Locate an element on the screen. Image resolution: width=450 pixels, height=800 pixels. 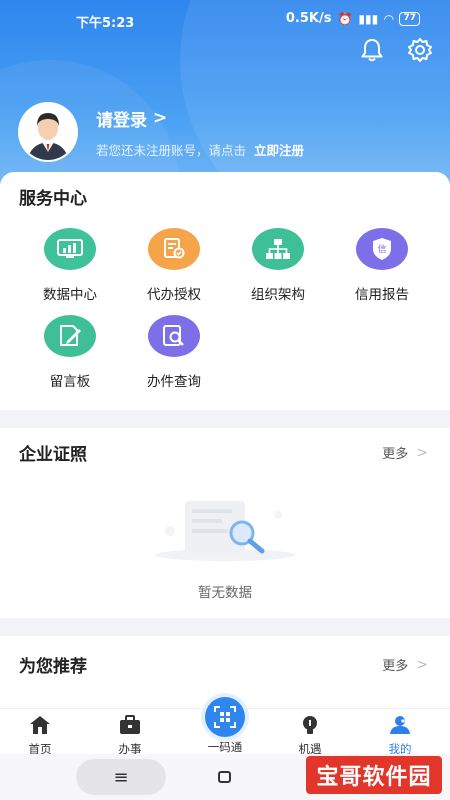
credit-shield-icon: 信 is located at coordinates (382, 249).